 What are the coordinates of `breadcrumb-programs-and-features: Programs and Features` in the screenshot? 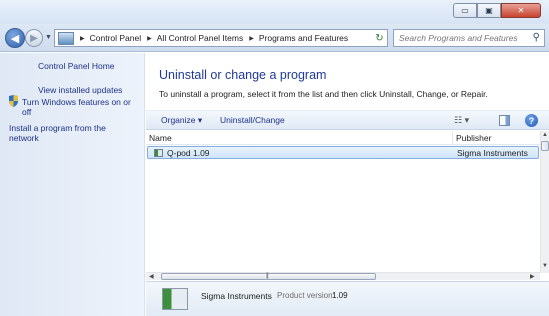 It's located at (303, 38).